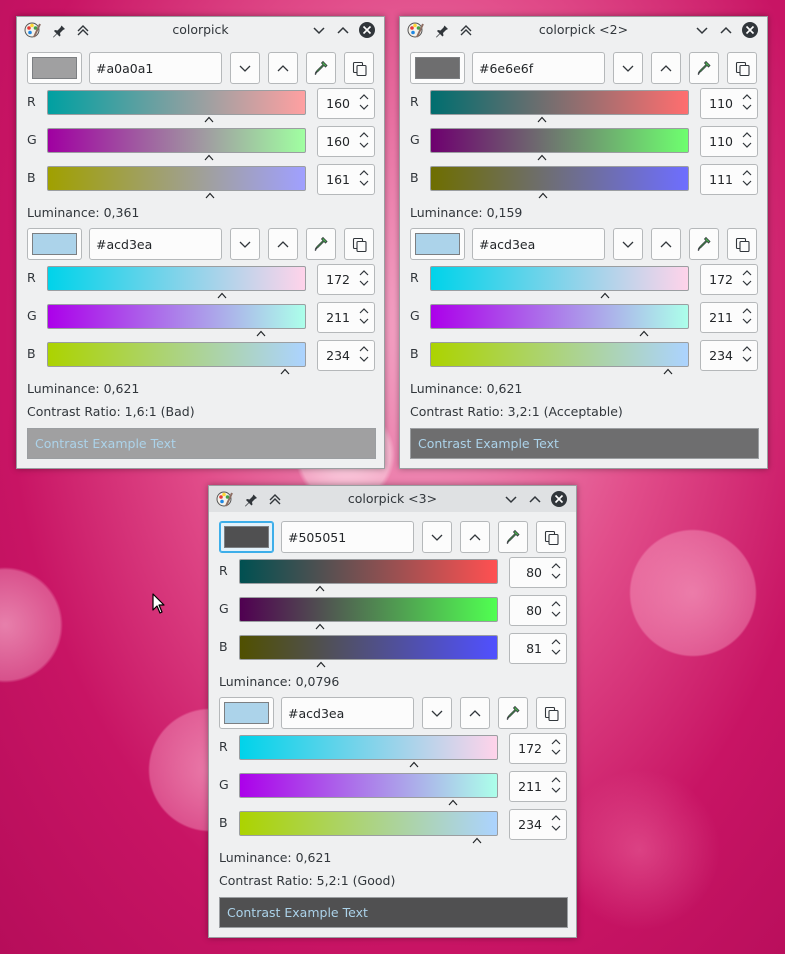 This screenshot has height=954, width=785. I want to click on hex-input: #505051, so click(347, 537).